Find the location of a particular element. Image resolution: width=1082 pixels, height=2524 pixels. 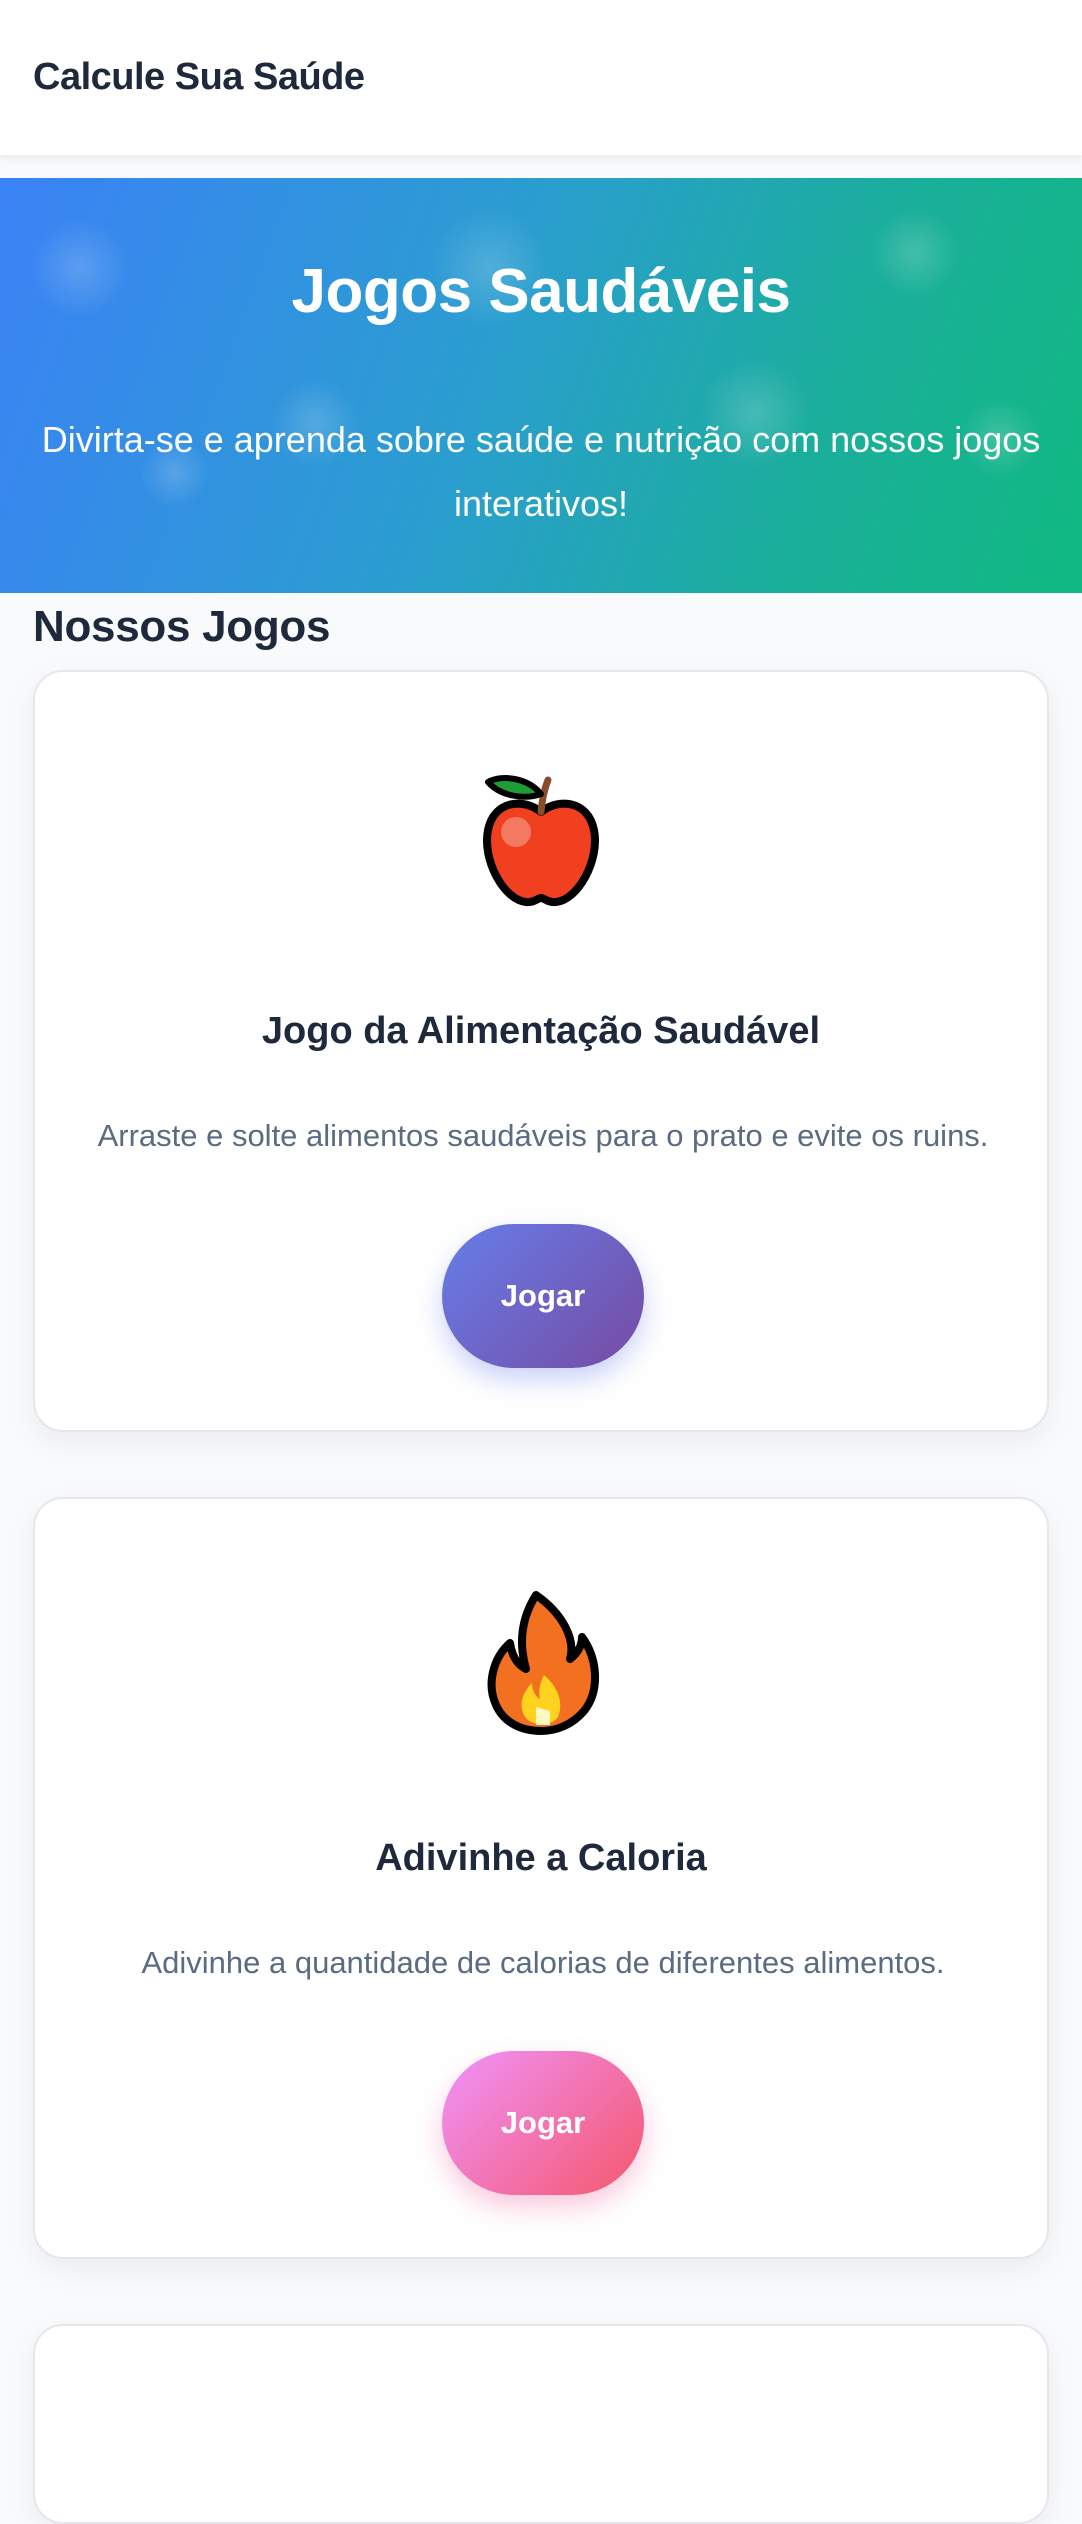

game-title: Jogo da Alimentação Saudável is located at coordinates (541, 1031).